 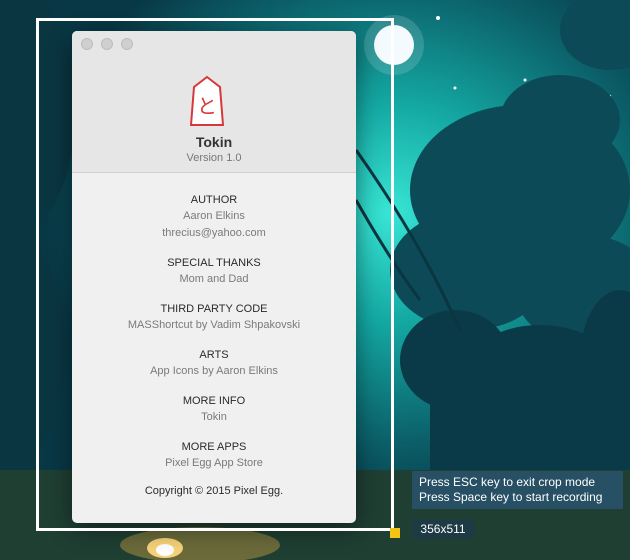 What do you see at coordinates (214, 233) in the screenshot?
I see `author-email-link: threcius@yahoo.com` at bounding box center [214, 233].